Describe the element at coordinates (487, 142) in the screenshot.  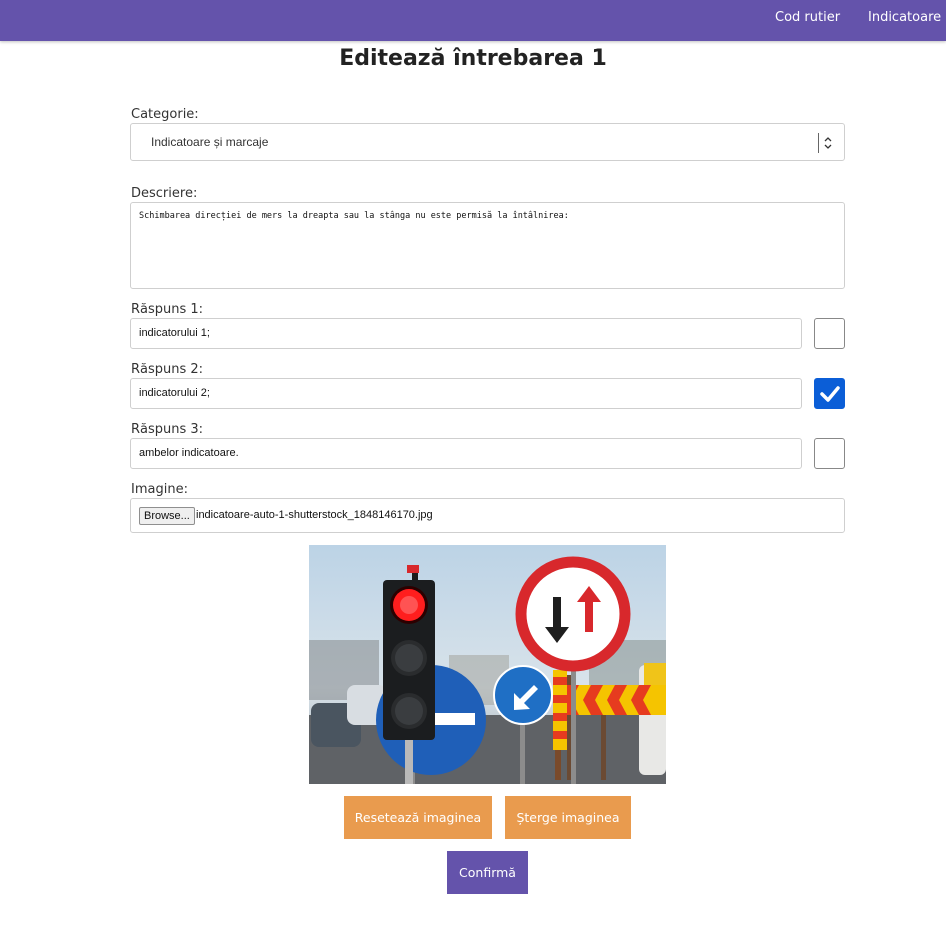
I see `category-select: Indicatoare și marcaje` at that location.